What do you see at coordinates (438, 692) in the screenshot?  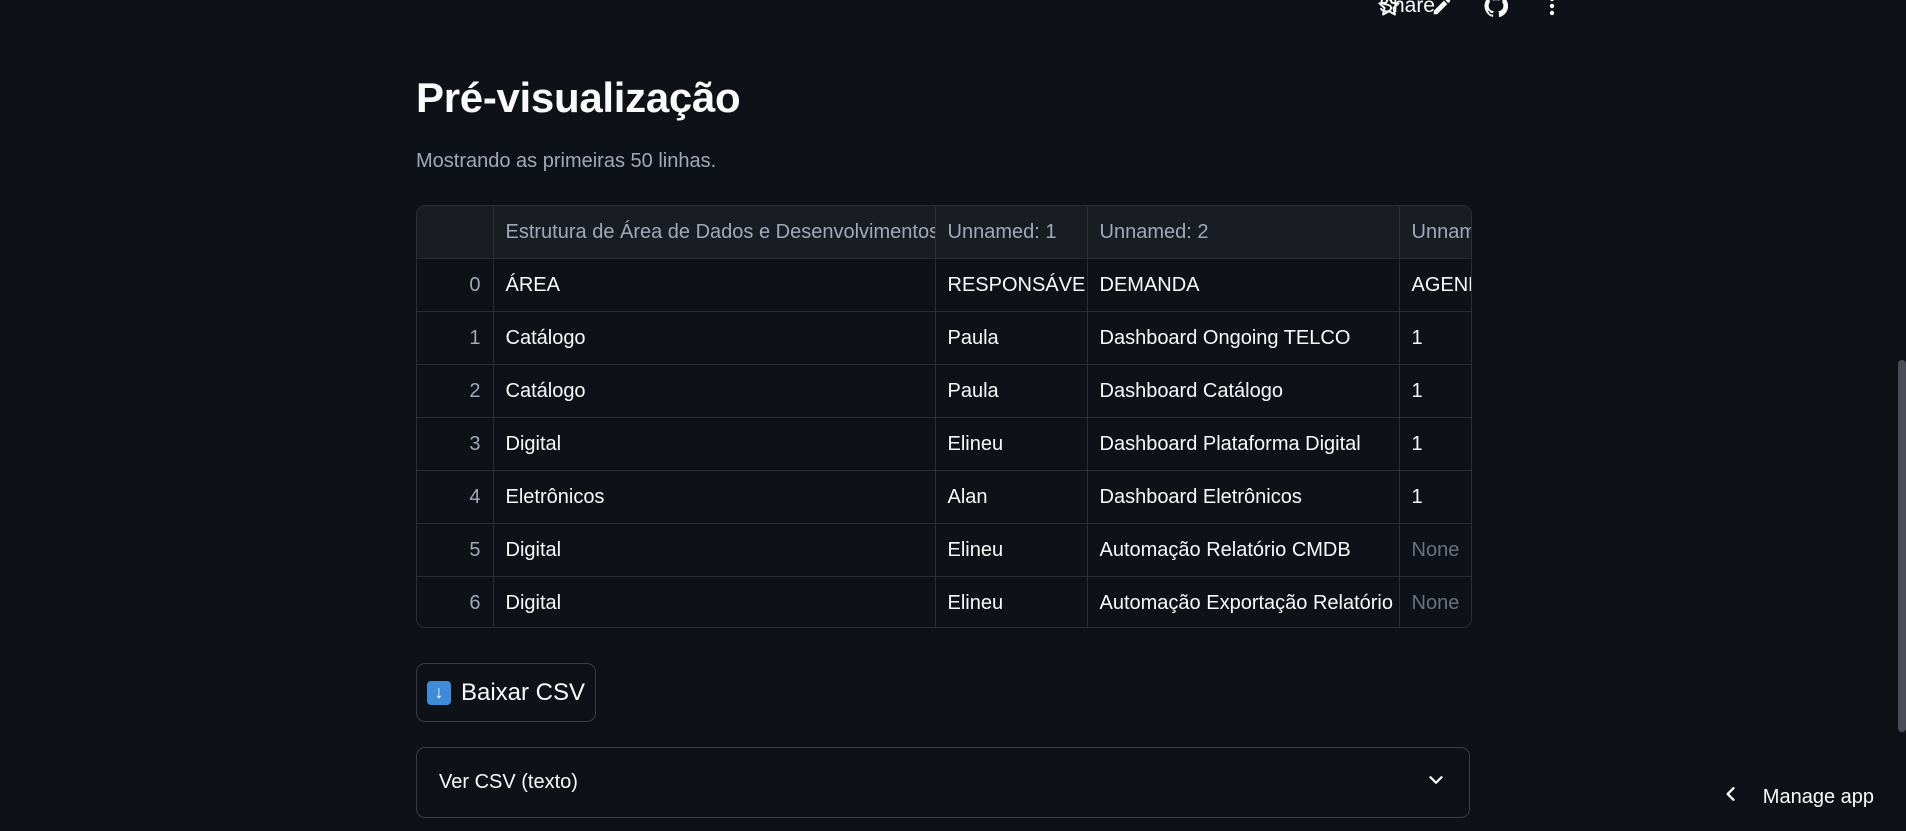 I see `download-arrow-icon: ↓` at bounding box center [438, 692].